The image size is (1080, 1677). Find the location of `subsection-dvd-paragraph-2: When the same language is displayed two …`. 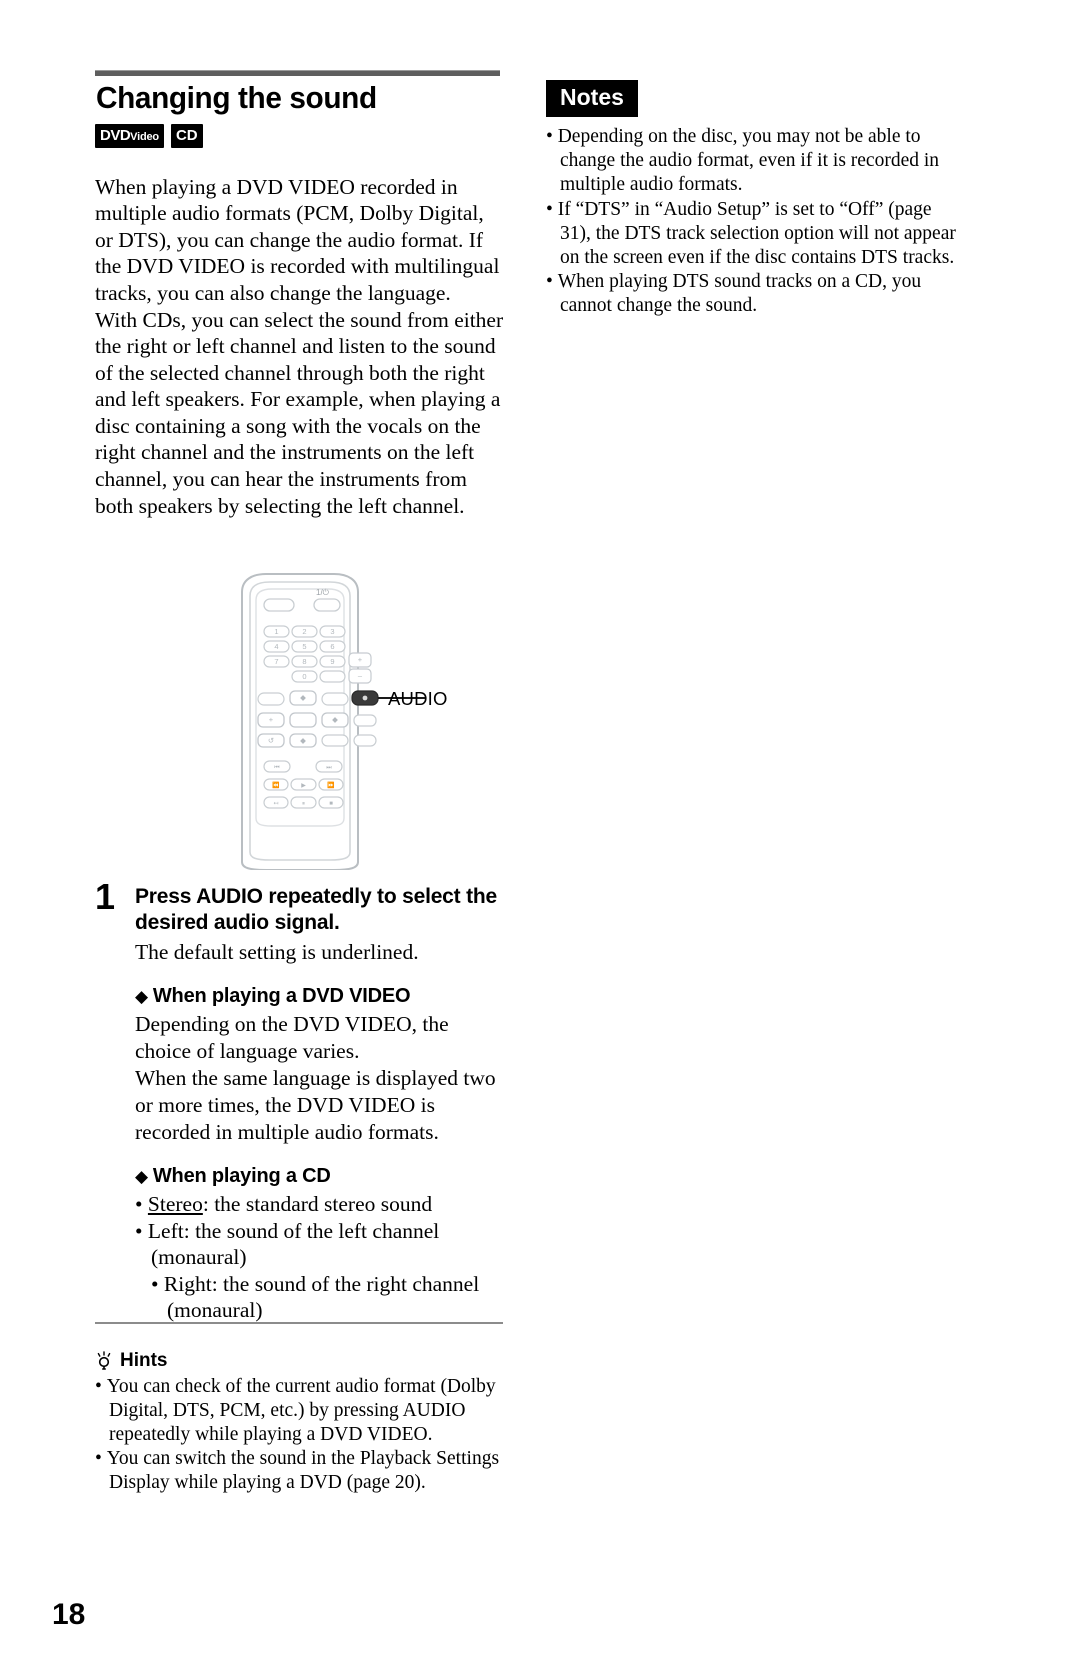

subsection-dvd-paragraph-2: When the same language is displayed two … is located at coordinates (315, 1105).